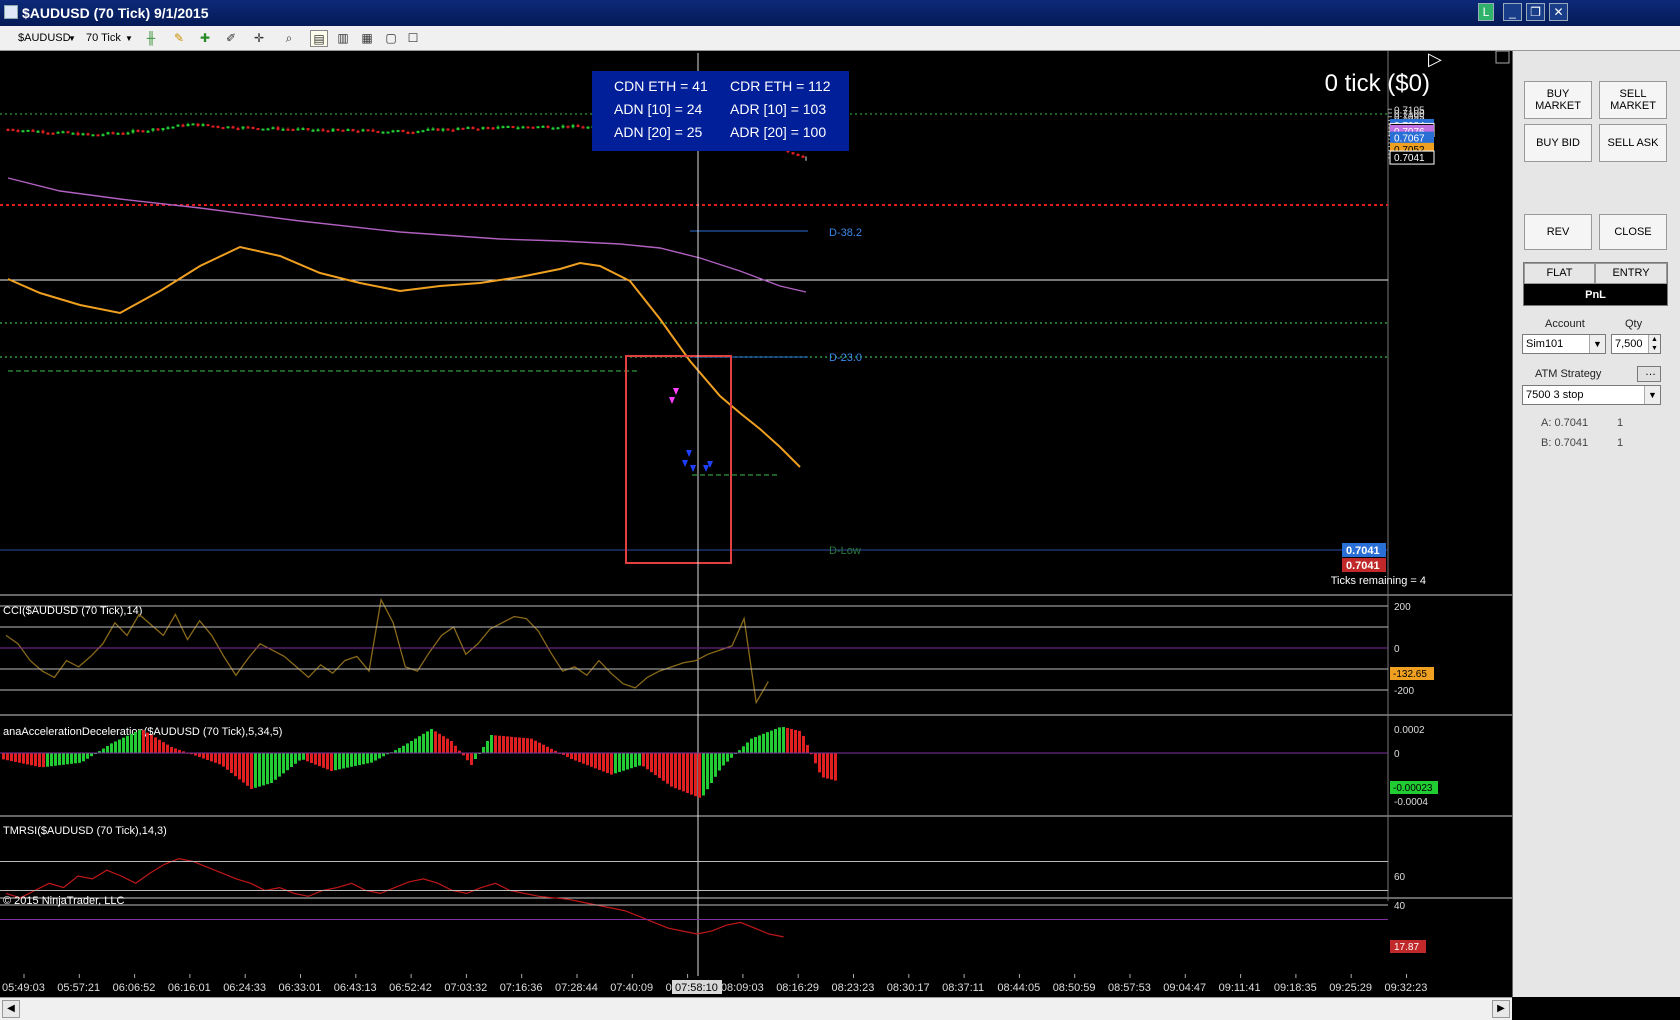 The height and width of the screenshot is (1020, 1680). What do you see at coordinates (1435, 60) in the screenshot?
I see `play-icon: ▷` at bounding box center [1435, 60].